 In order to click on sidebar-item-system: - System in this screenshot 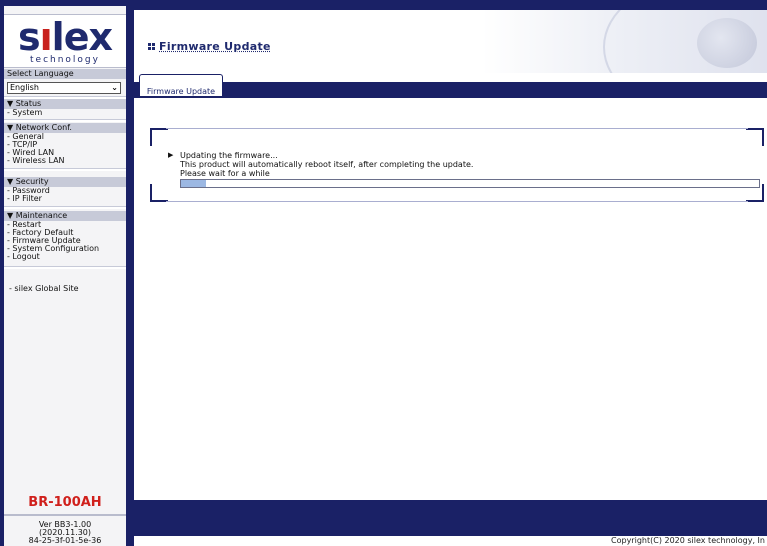, I will do `click(24, 113)`.